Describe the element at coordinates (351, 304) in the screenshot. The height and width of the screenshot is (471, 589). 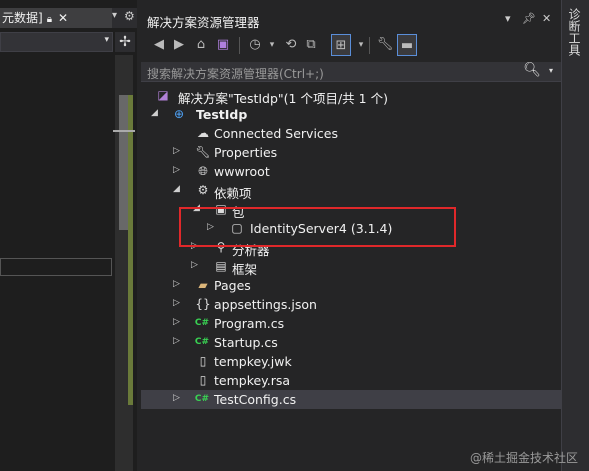
I see `tree-item-appsettings: ▷ {} appsettings.json` at that location.